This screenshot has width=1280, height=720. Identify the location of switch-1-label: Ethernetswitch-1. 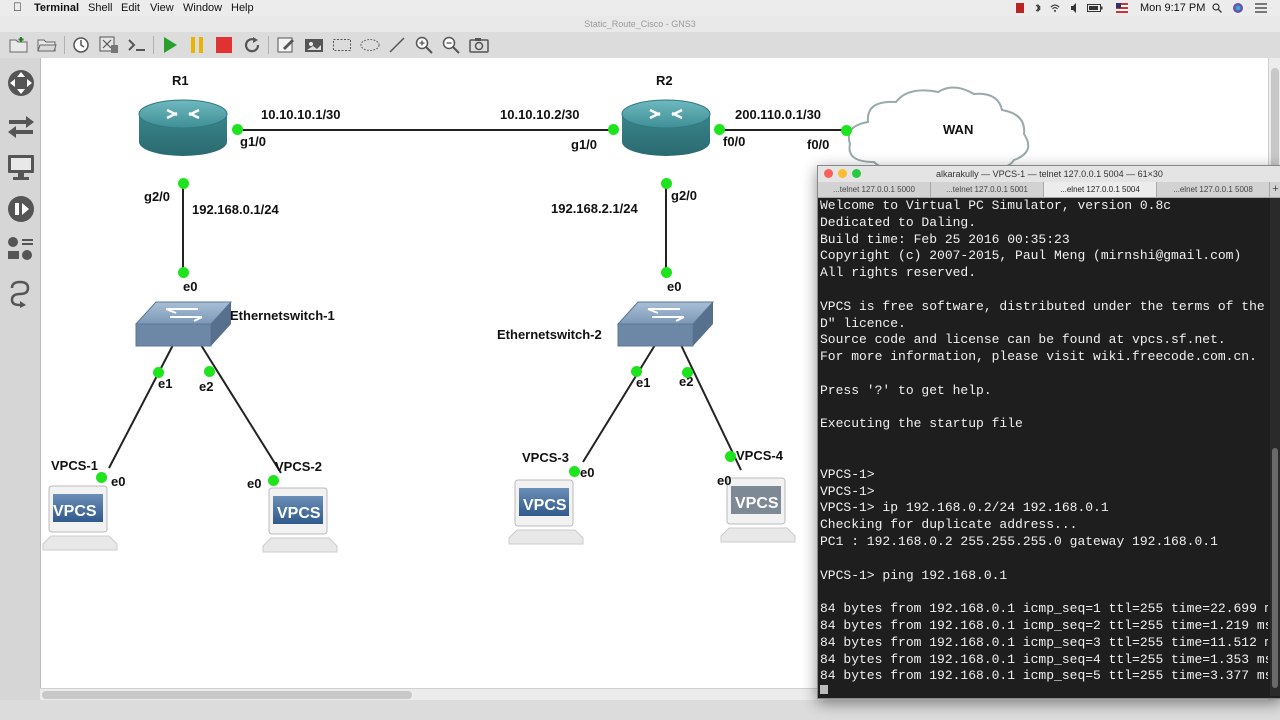
(282, 315).